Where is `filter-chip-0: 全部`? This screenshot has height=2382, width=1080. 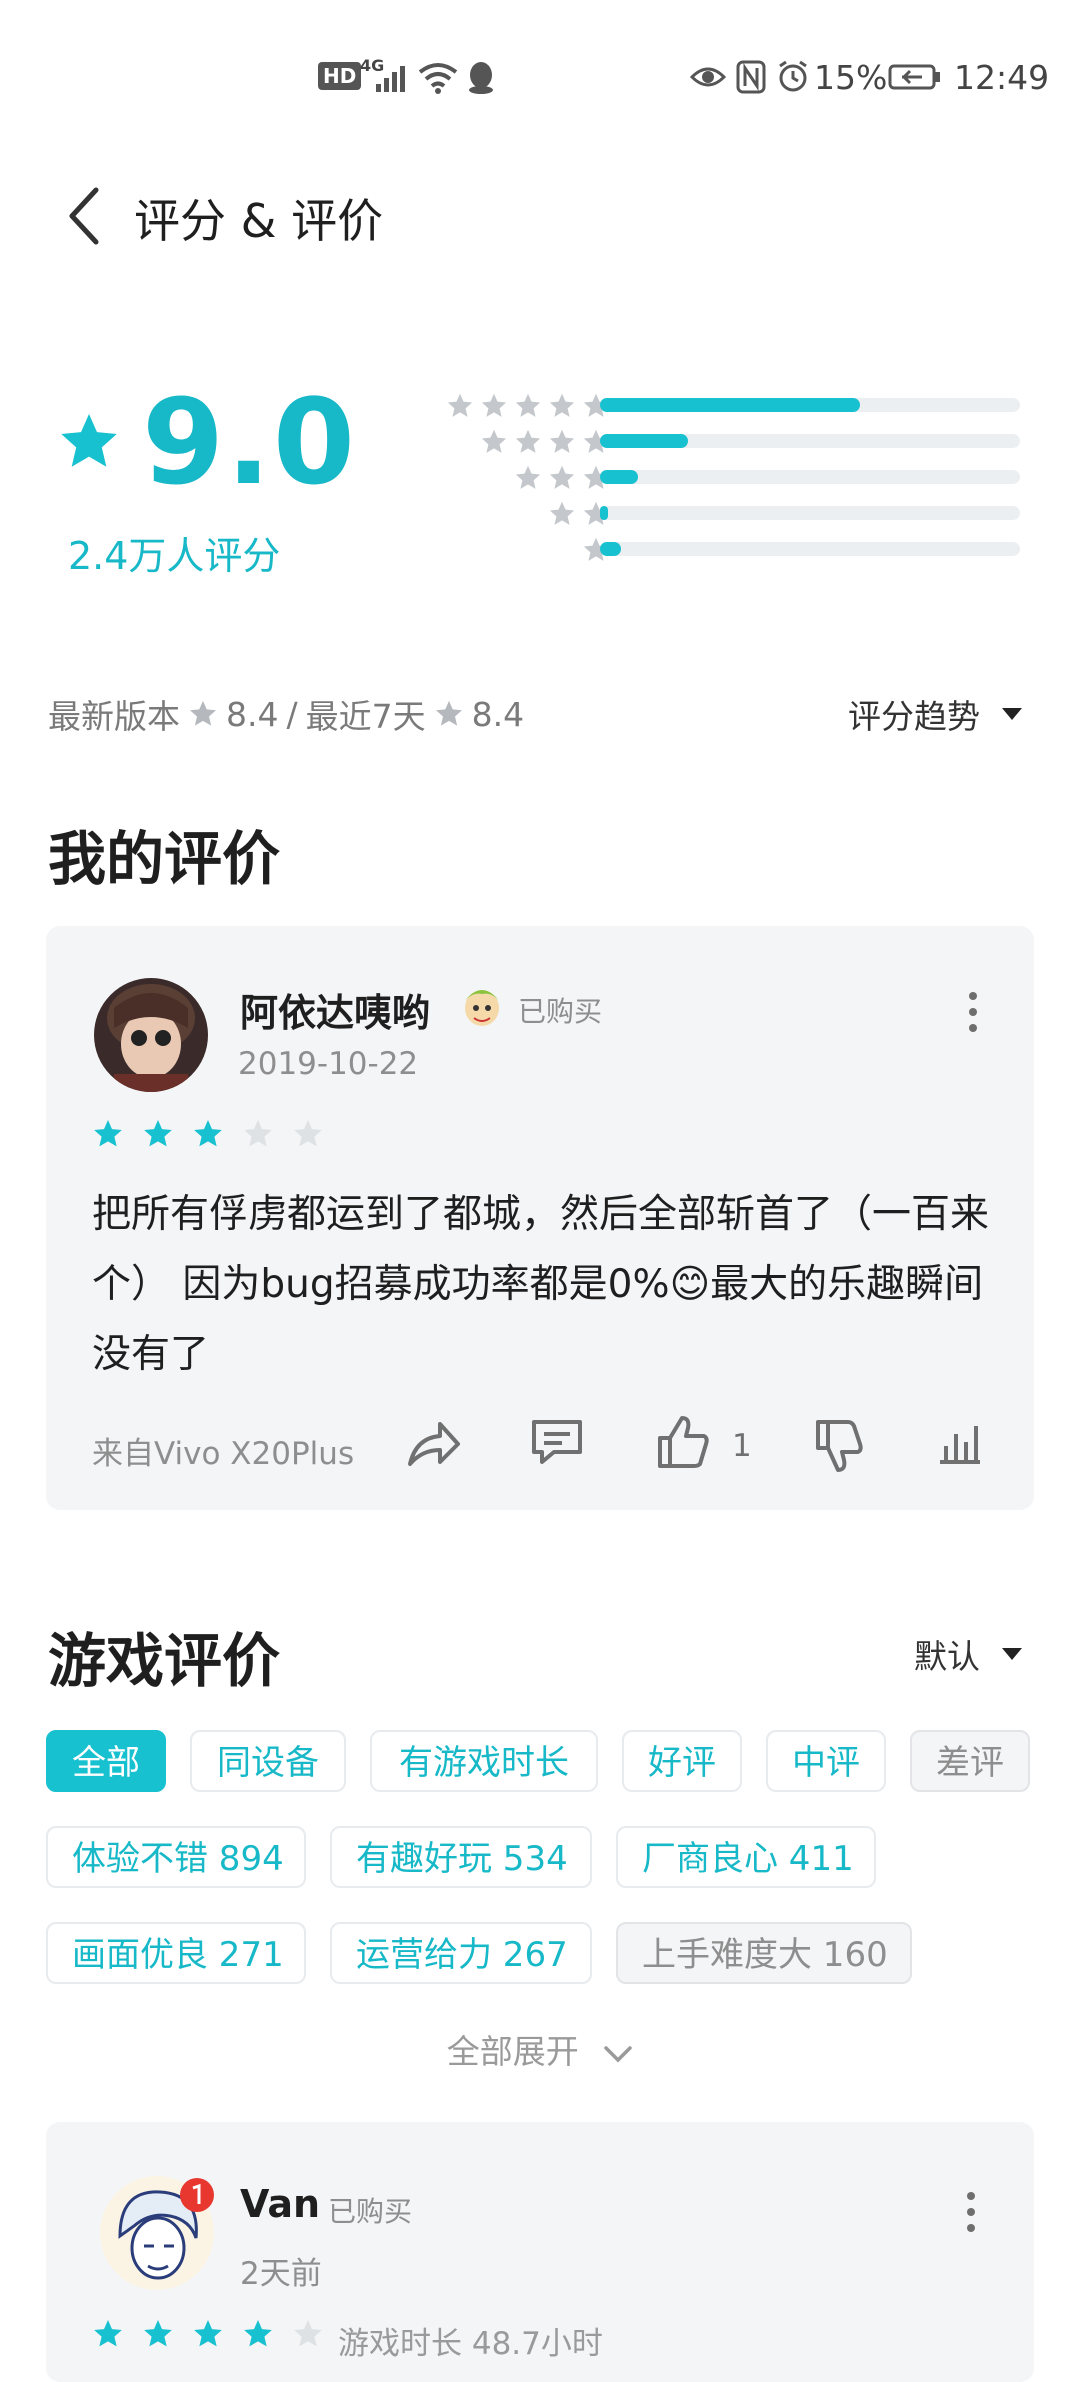
filter-chip-0: 全部 is located at coordinates (106, 1761).